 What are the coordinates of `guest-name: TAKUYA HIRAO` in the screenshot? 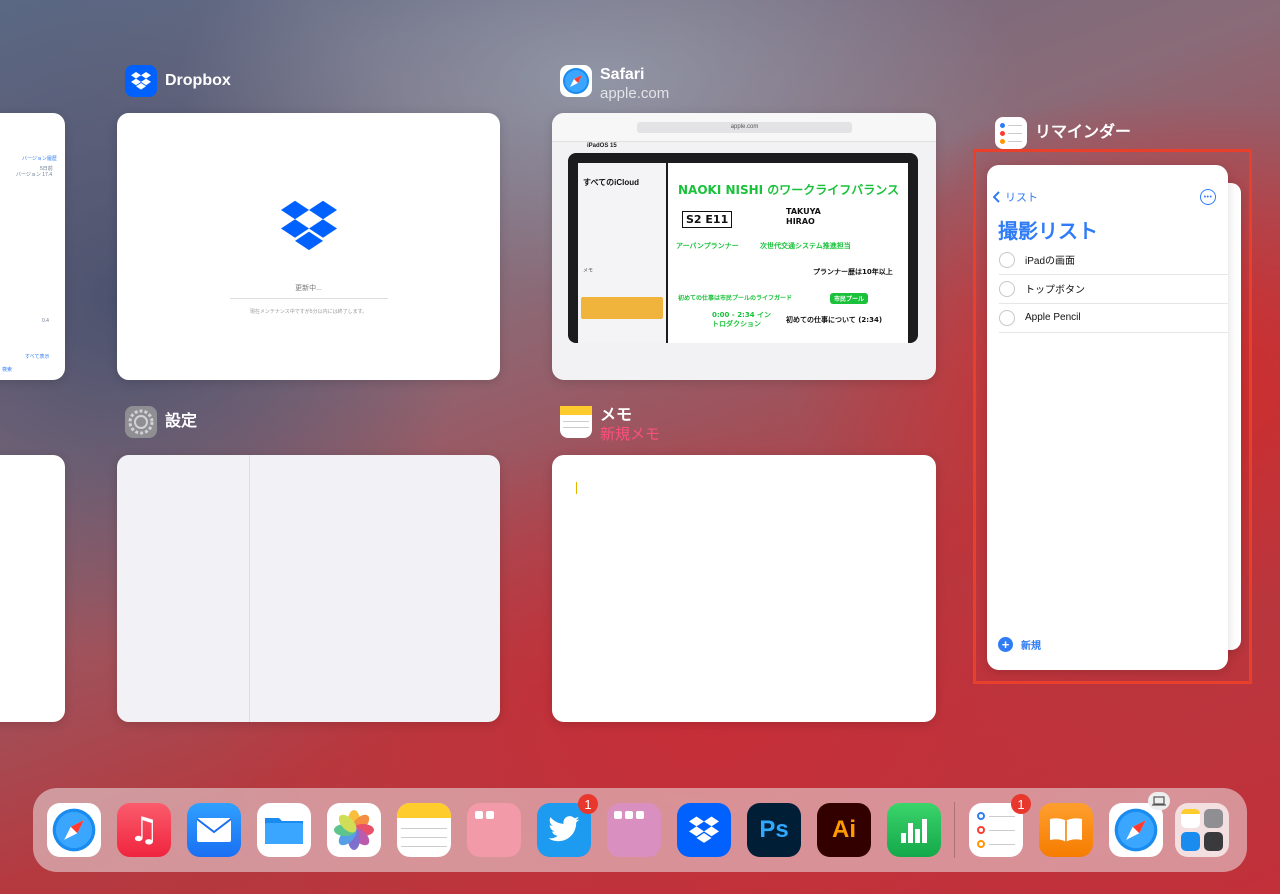 It's located at (803, 216).